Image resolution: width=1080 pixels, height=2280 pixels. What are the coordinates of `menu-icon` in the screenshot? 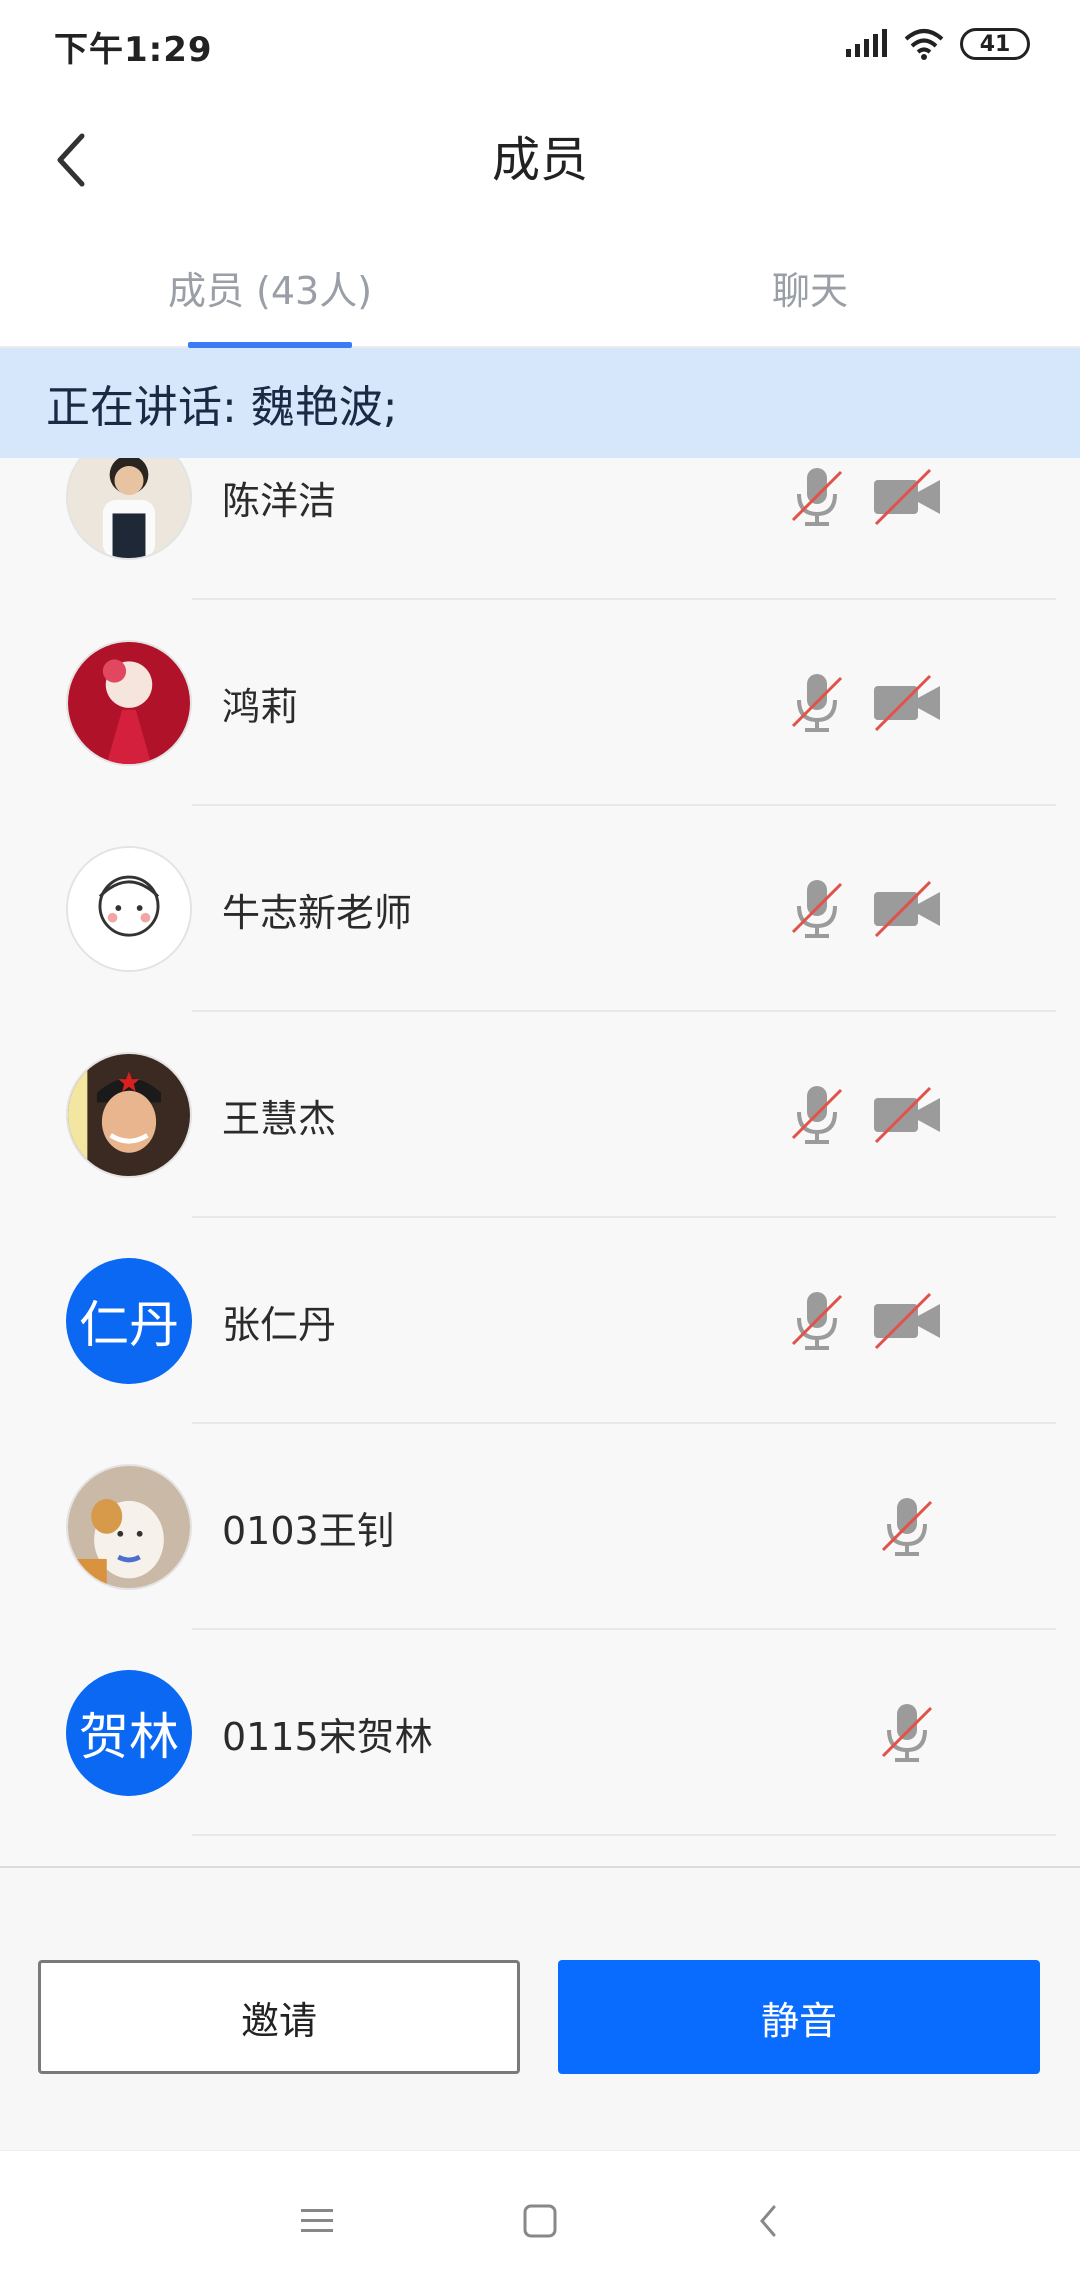 It's located at (317, 2220).